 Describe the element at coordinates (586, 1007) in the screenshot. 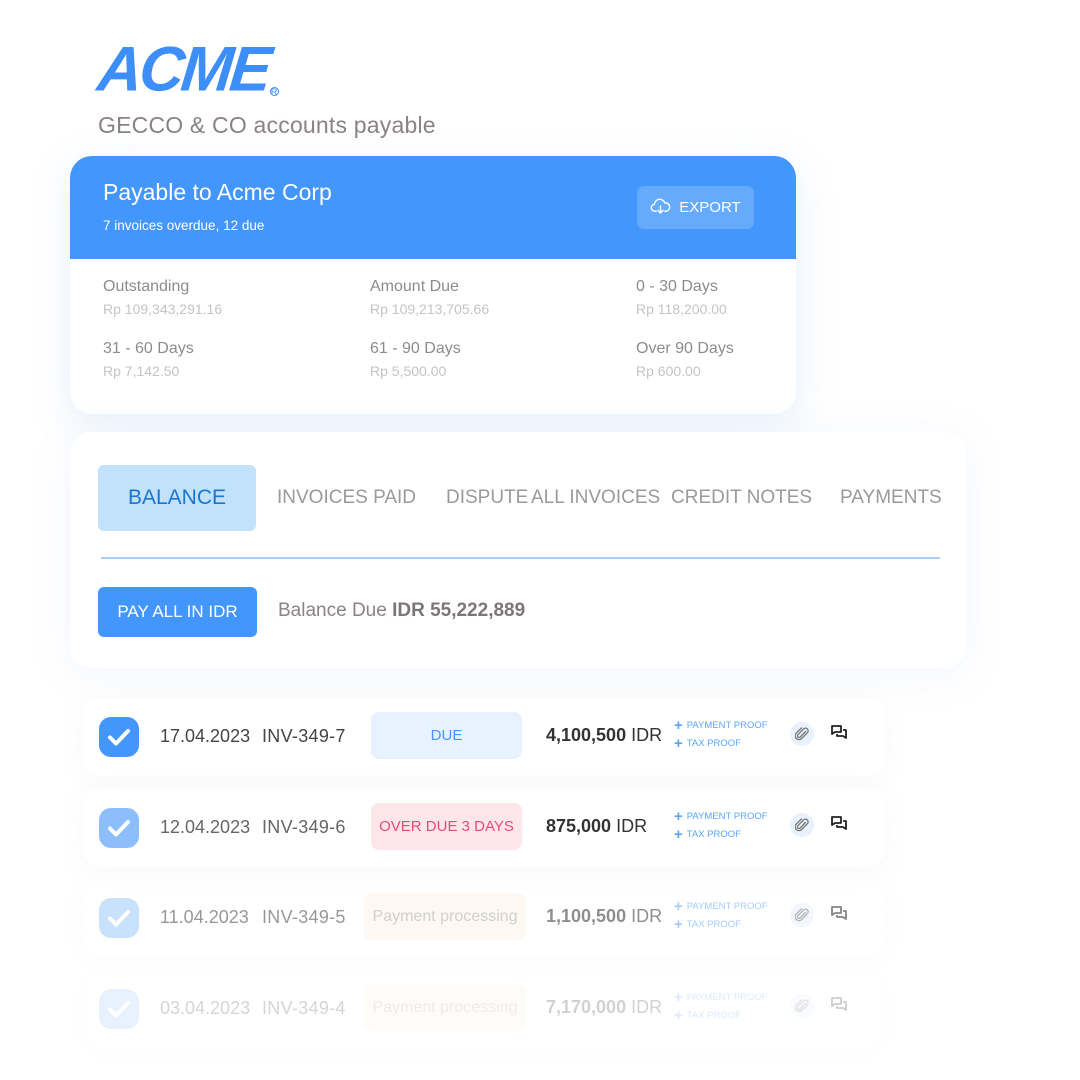

I see `amount-value: 7,170,000` at that location.